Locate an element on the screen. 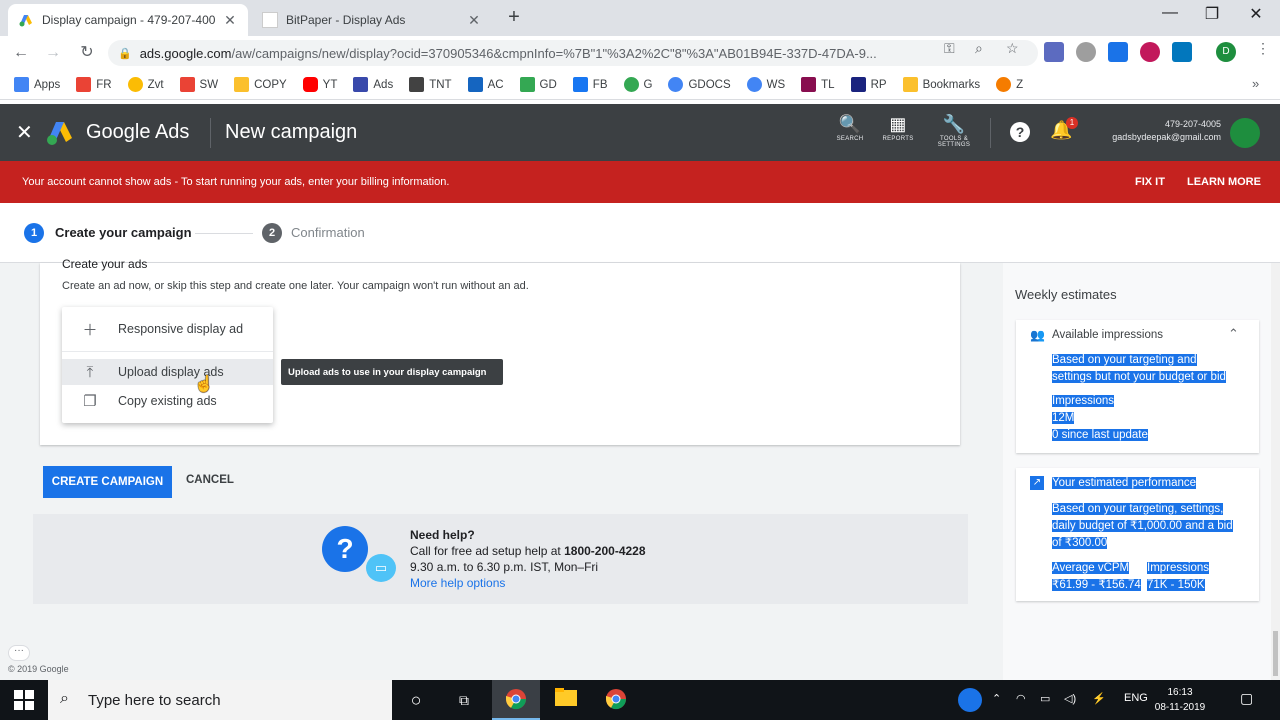 Image resolution: width=1280 pixels, height=720 pixels. forward-icon: → is located at coordinates (53, 53).